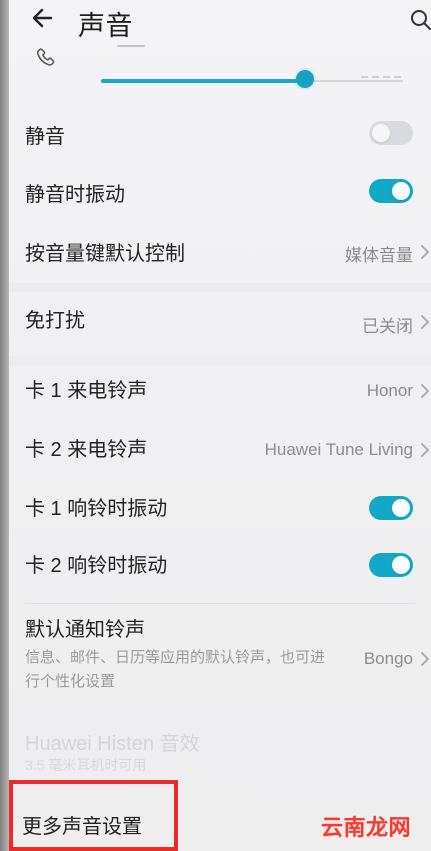 The image size is (431, 851). Describe the element at coordinates (220, 134) in the screenshot. I see `mute-row: 静音` at that location.